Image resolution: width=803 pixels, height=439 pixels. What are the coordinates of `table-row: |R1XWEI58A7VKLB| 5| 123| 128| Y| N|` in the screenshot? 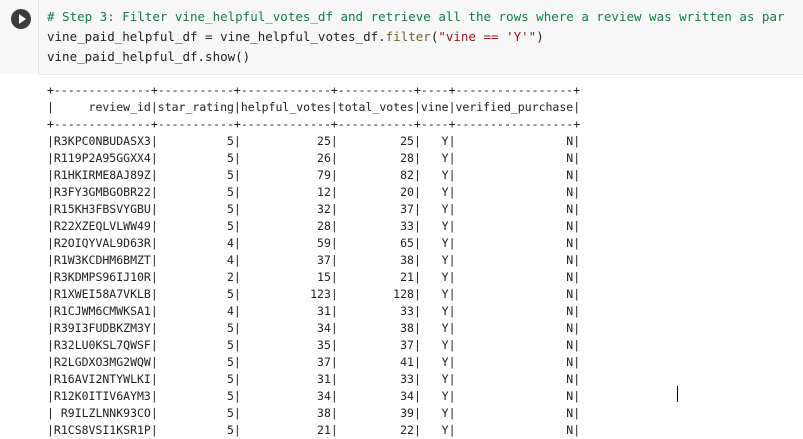 It's located at (314, 294).